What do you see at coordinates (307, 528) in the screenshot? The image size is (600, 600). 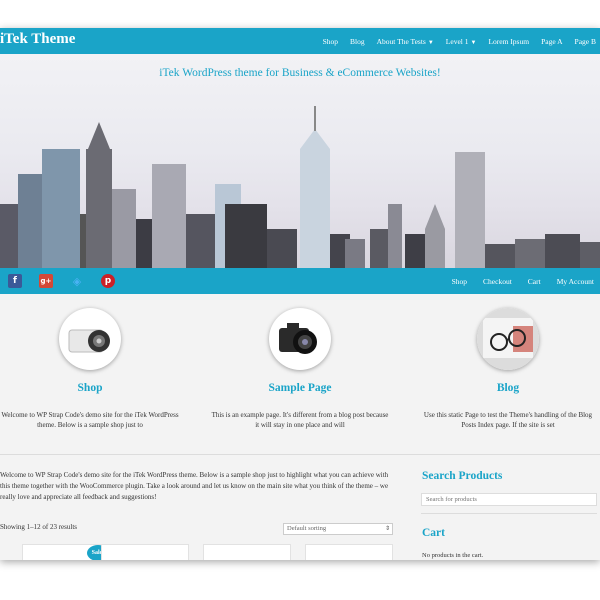 I see `sort-select-value: Default sorting` at bounding box center [307, 528].